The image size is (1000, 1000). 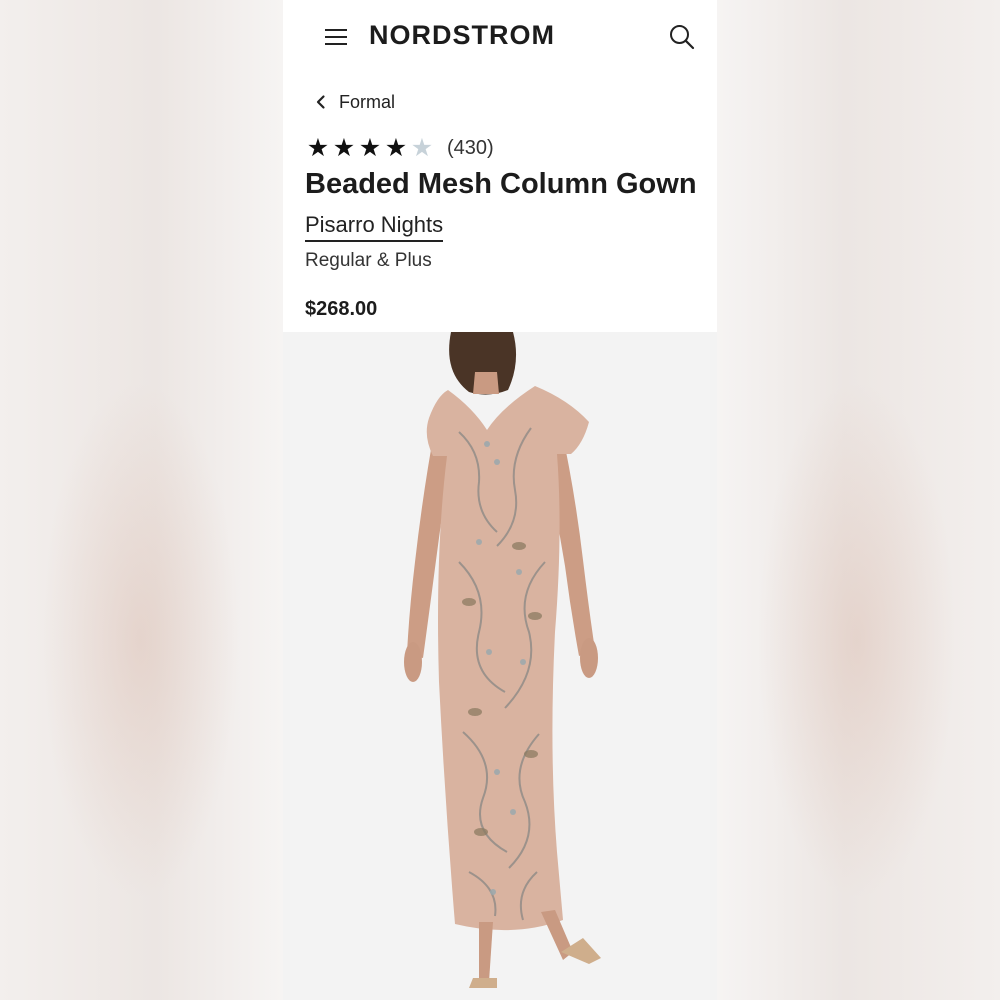 I want to click on product-price: $268.00, so click(x=341, y=309).